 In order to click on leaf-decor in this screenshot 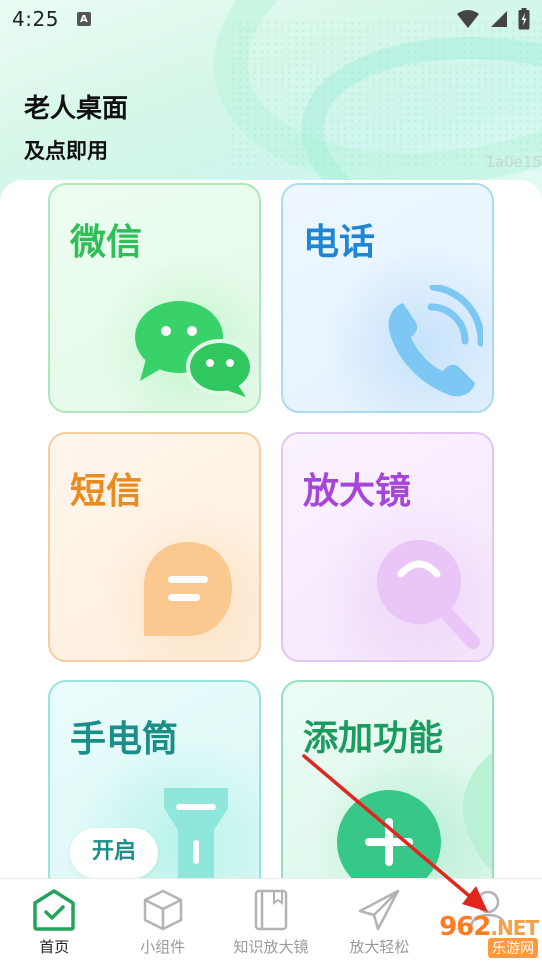, I will do `click(477, 811)`.